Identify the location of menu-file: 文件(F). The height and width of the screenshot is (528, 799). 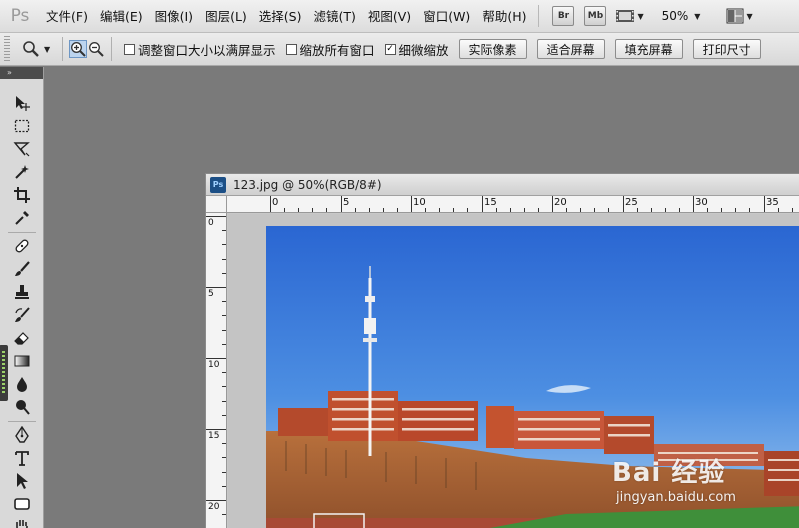
(67, 16).